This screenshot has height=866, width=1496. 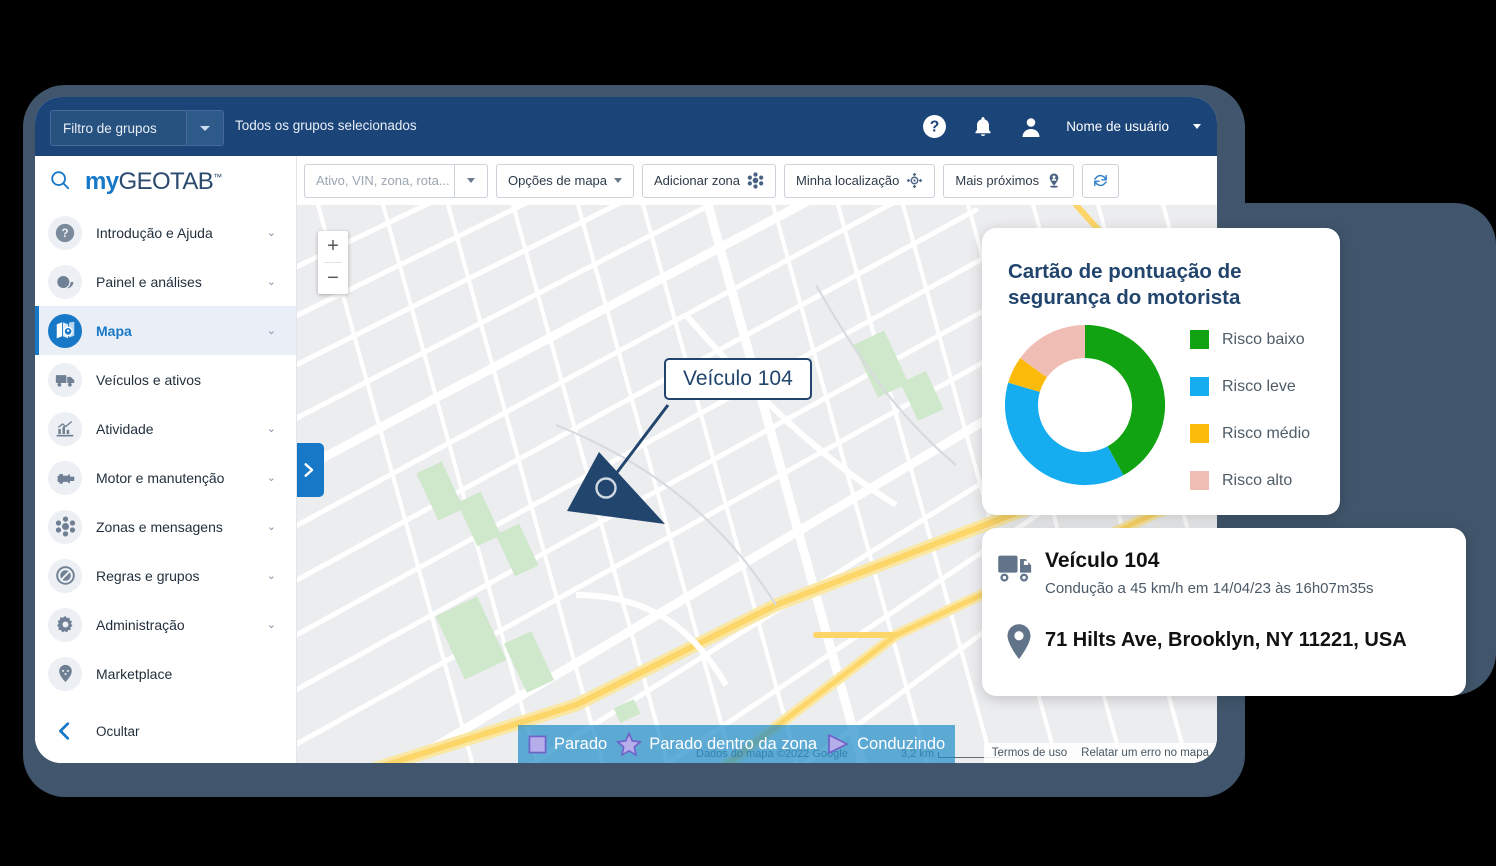 What do you see at coordinates (915, 180) in the screenshot?
I see `crosshair-icon` at bounding box center [915, 180].